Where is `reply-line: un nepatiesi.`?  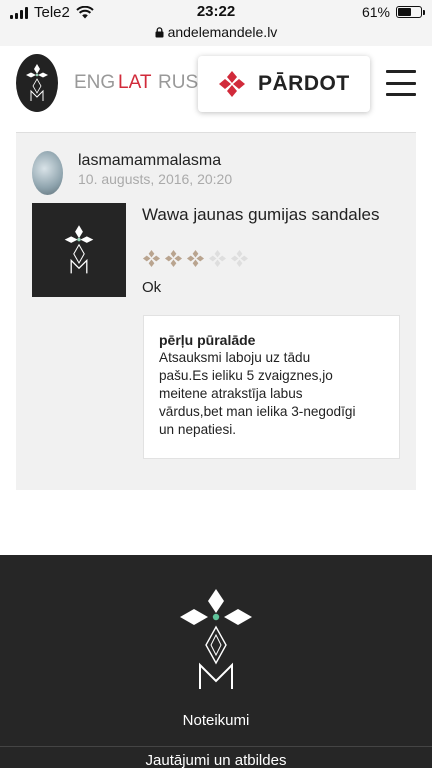
reply-line: un nepatiesi. is located at coordinates (198, 429).